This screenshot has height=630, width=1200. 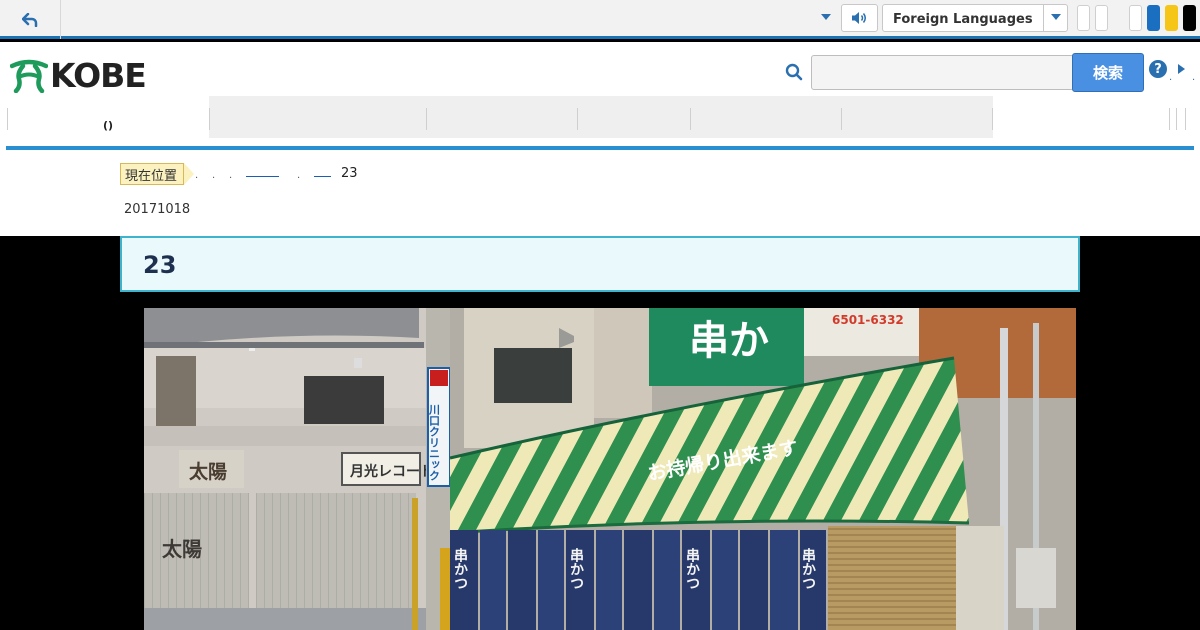 I want to click on read-aloud-button, so click(x=859, y=18).